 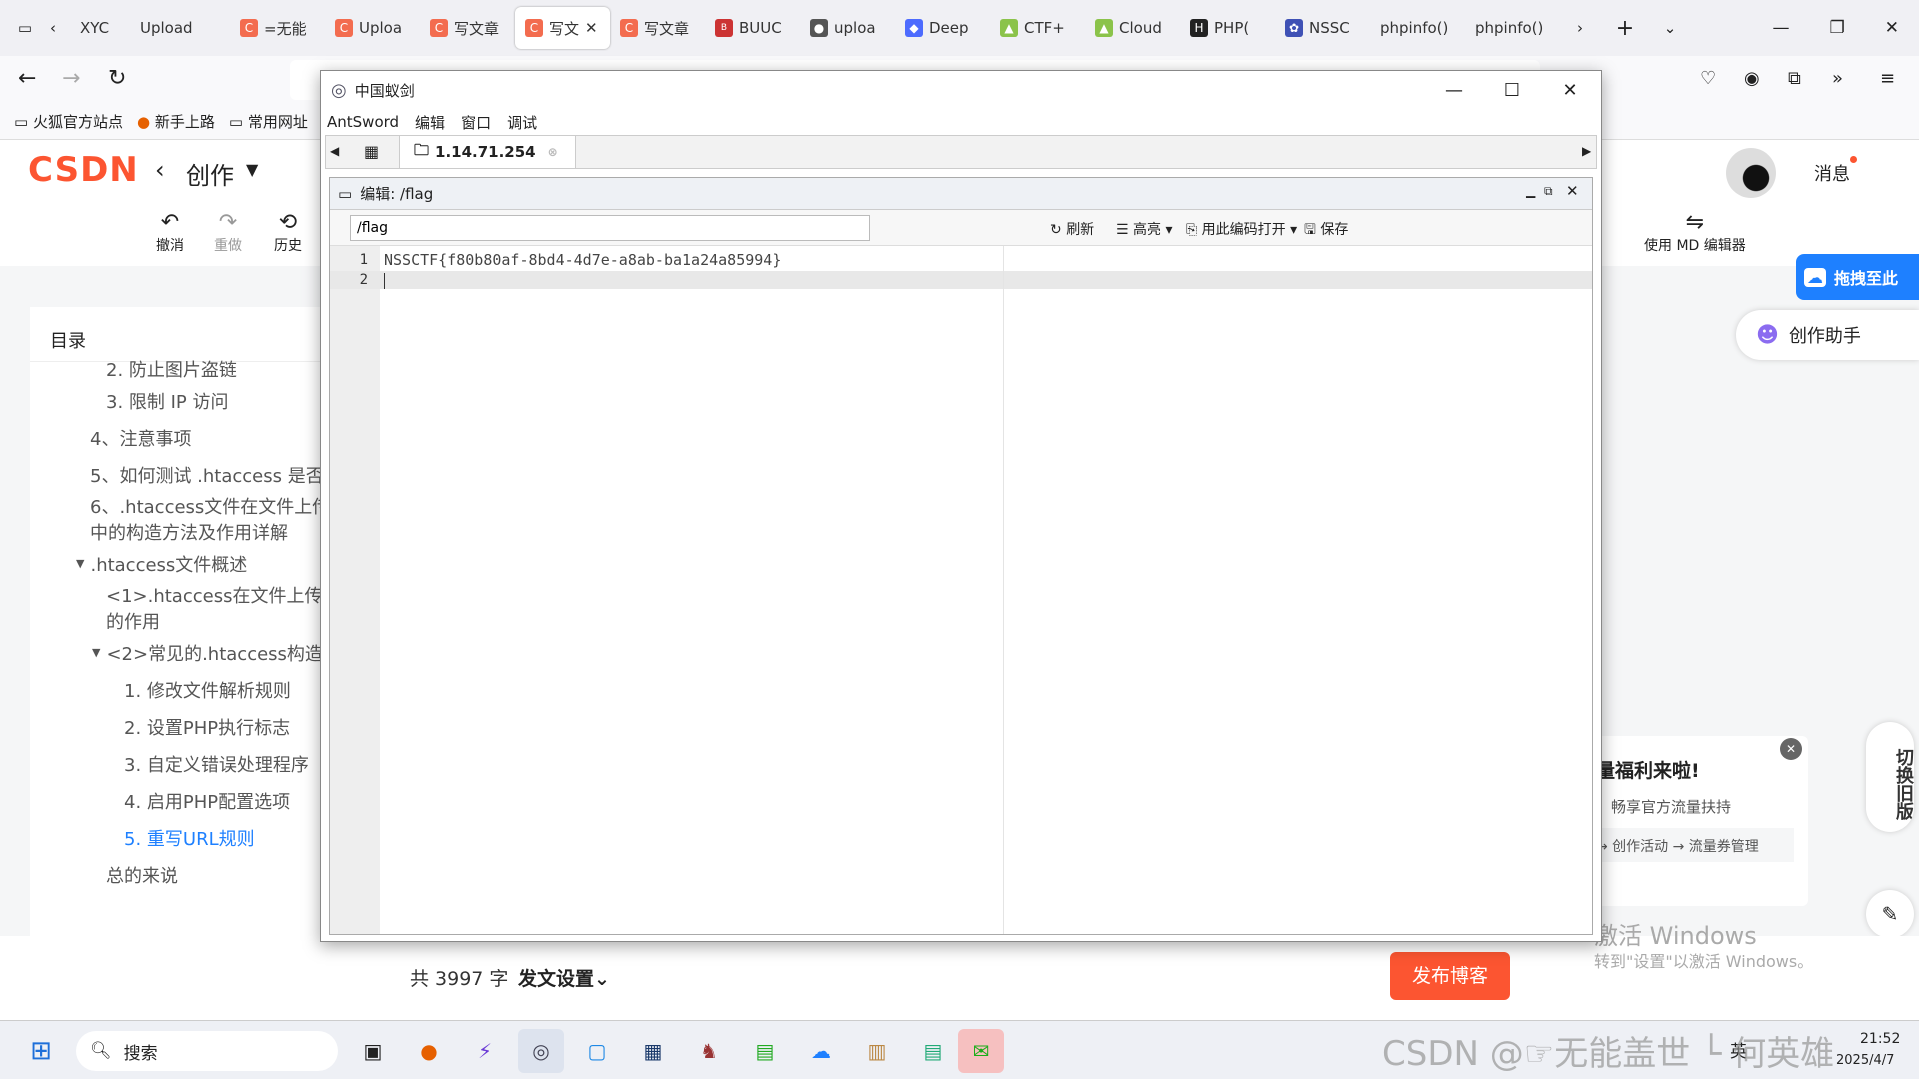 What do you see at coordinates (71, 78) in the screenshot?
I see `forward-icon: →` at bounding box center [71, 78].